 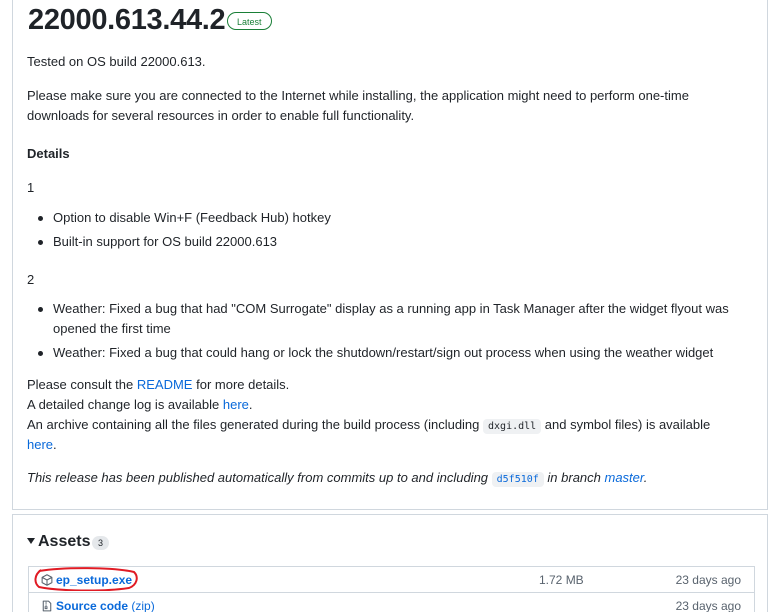 What do you see at coordinates (31, 279) in the screenshot?
I see `section2-heading: 2` at bounding box center [31, 279].